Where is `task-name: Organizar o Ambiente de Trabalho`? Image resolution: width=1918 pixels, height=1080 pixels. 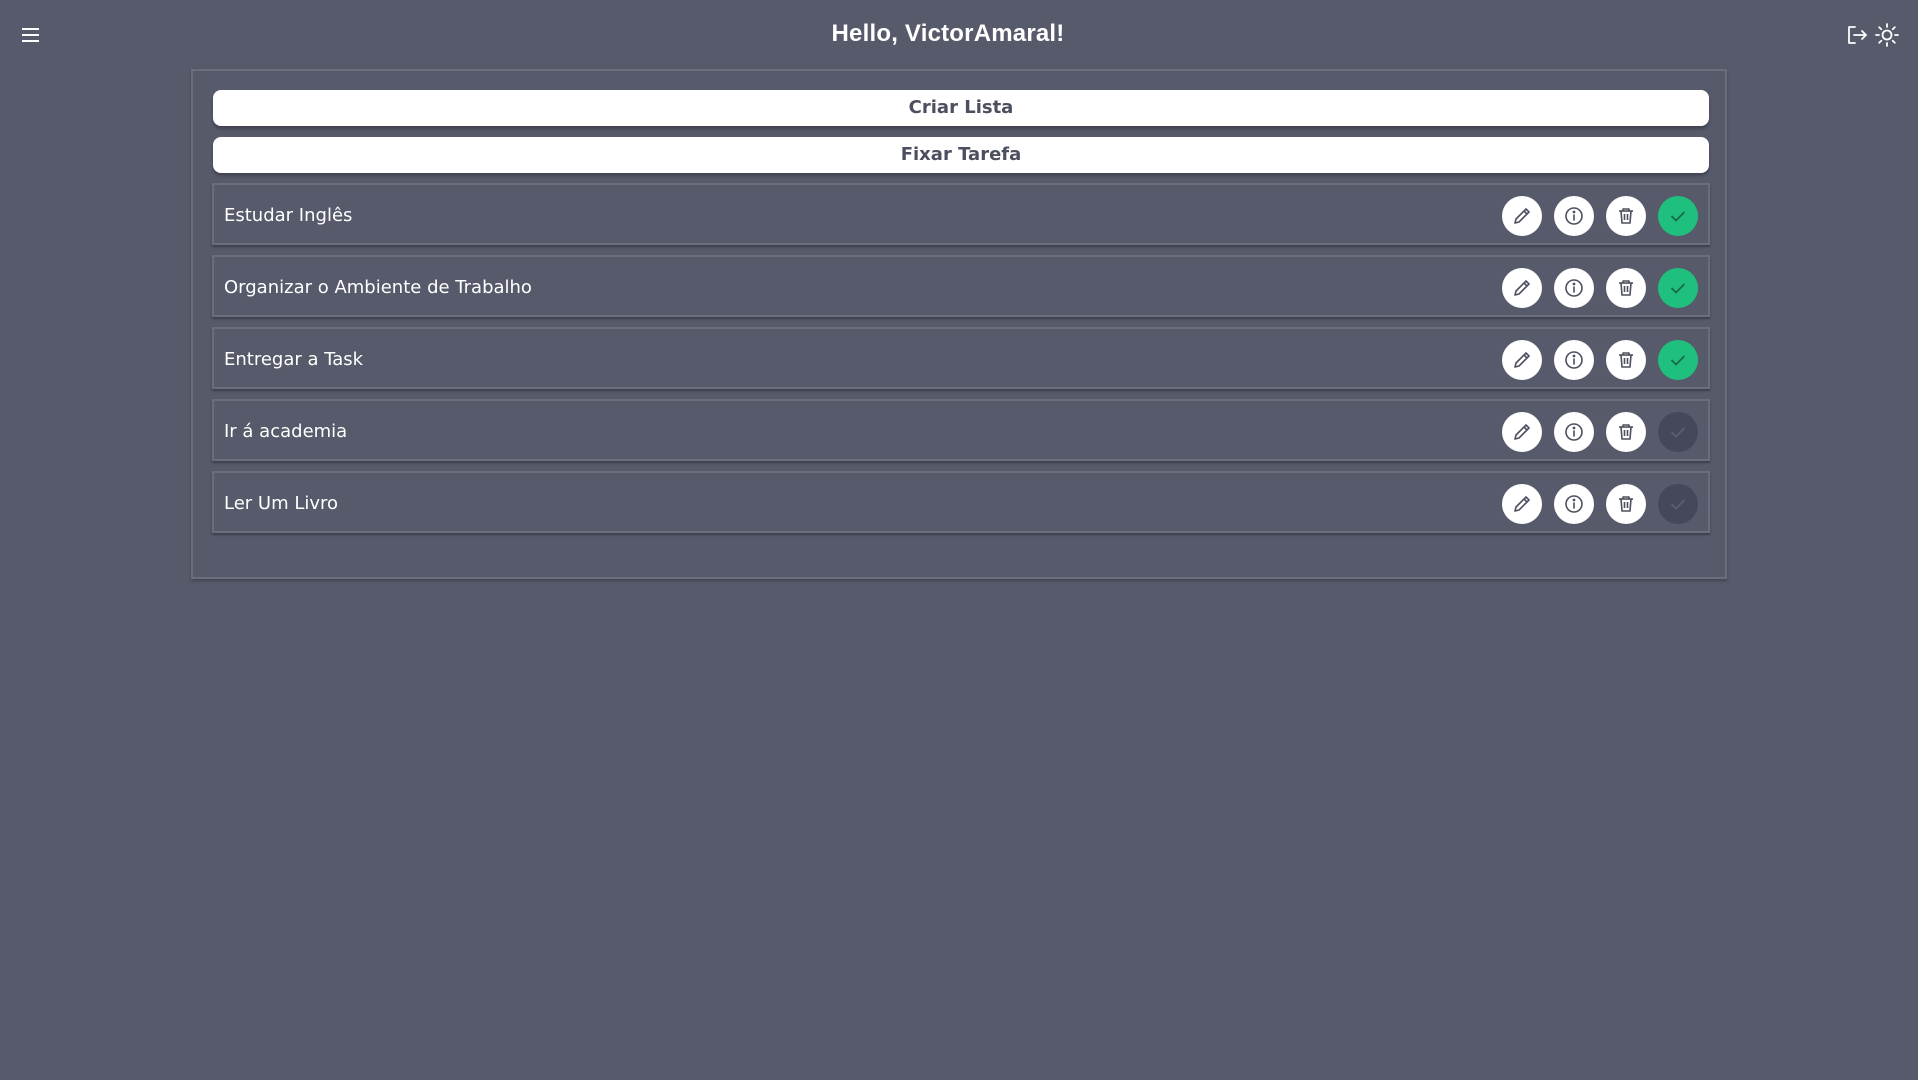
task-name: Organizar o Ambiente de Trabalho is located at coordinates (378, 287).